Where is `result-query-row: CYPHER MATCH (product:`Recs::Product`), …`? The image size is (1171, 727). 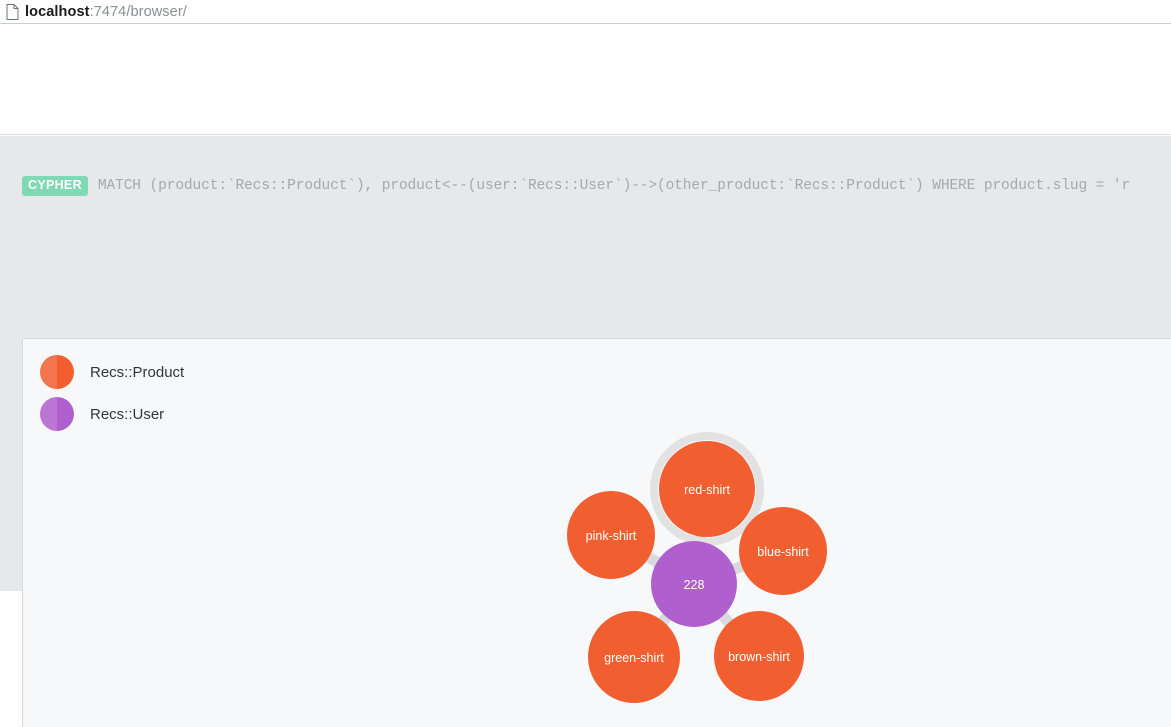
result-query-row: CYPHER MATCH (product:`Recs::Product`), … is located at coordinates (585, 186).